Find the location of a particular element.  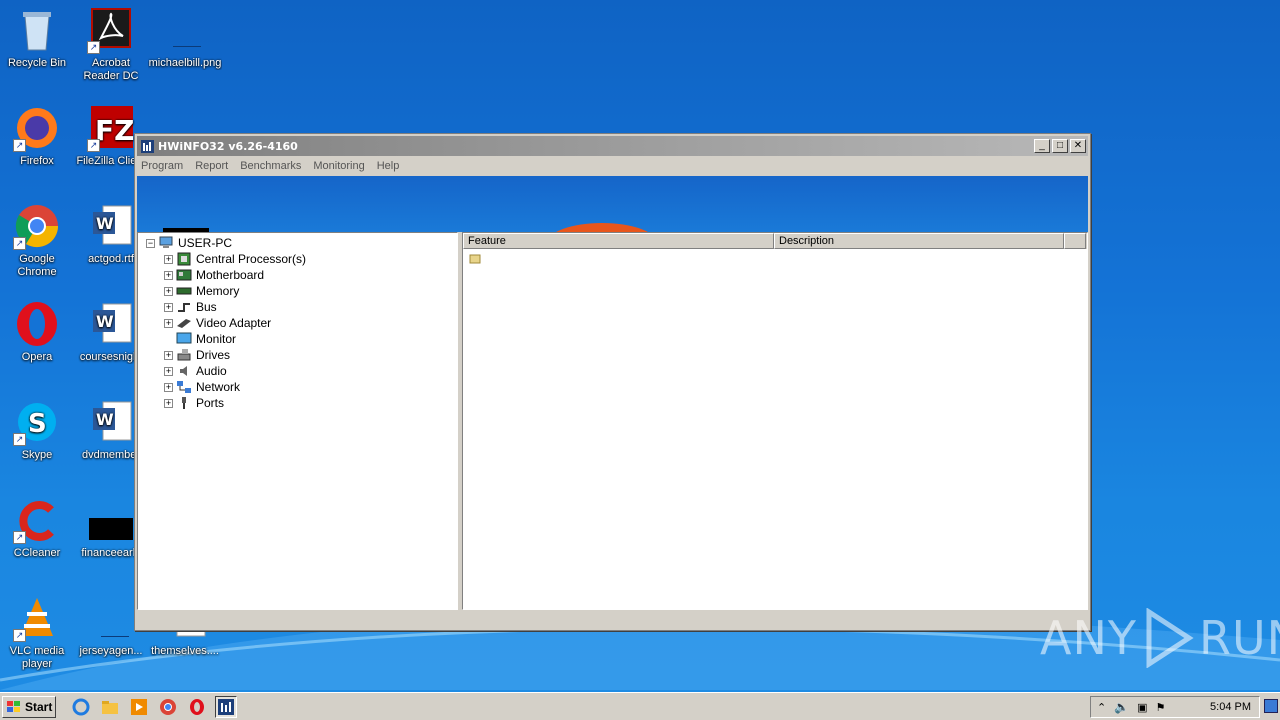

ie-icon is located at coordinates (81, 706).